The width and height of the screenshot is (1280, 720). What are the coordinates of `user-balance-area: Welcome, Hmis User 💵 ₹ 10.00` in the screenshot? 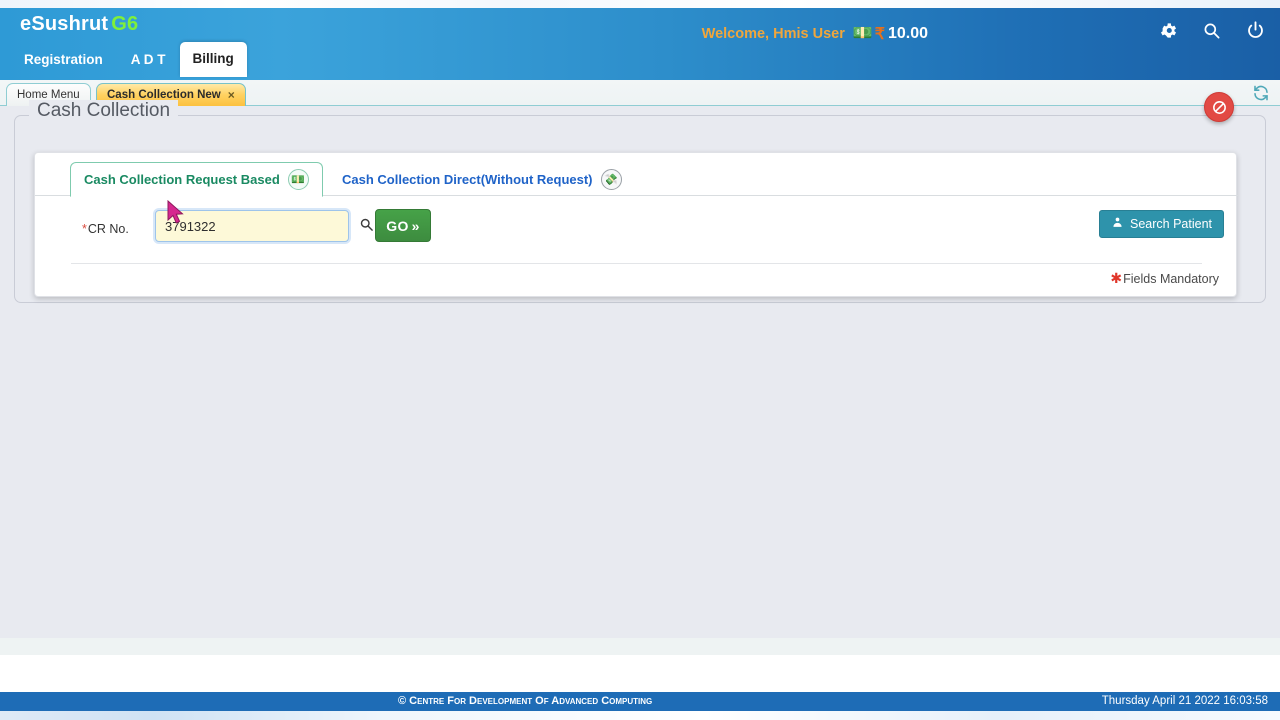 It's located at (815, 34).